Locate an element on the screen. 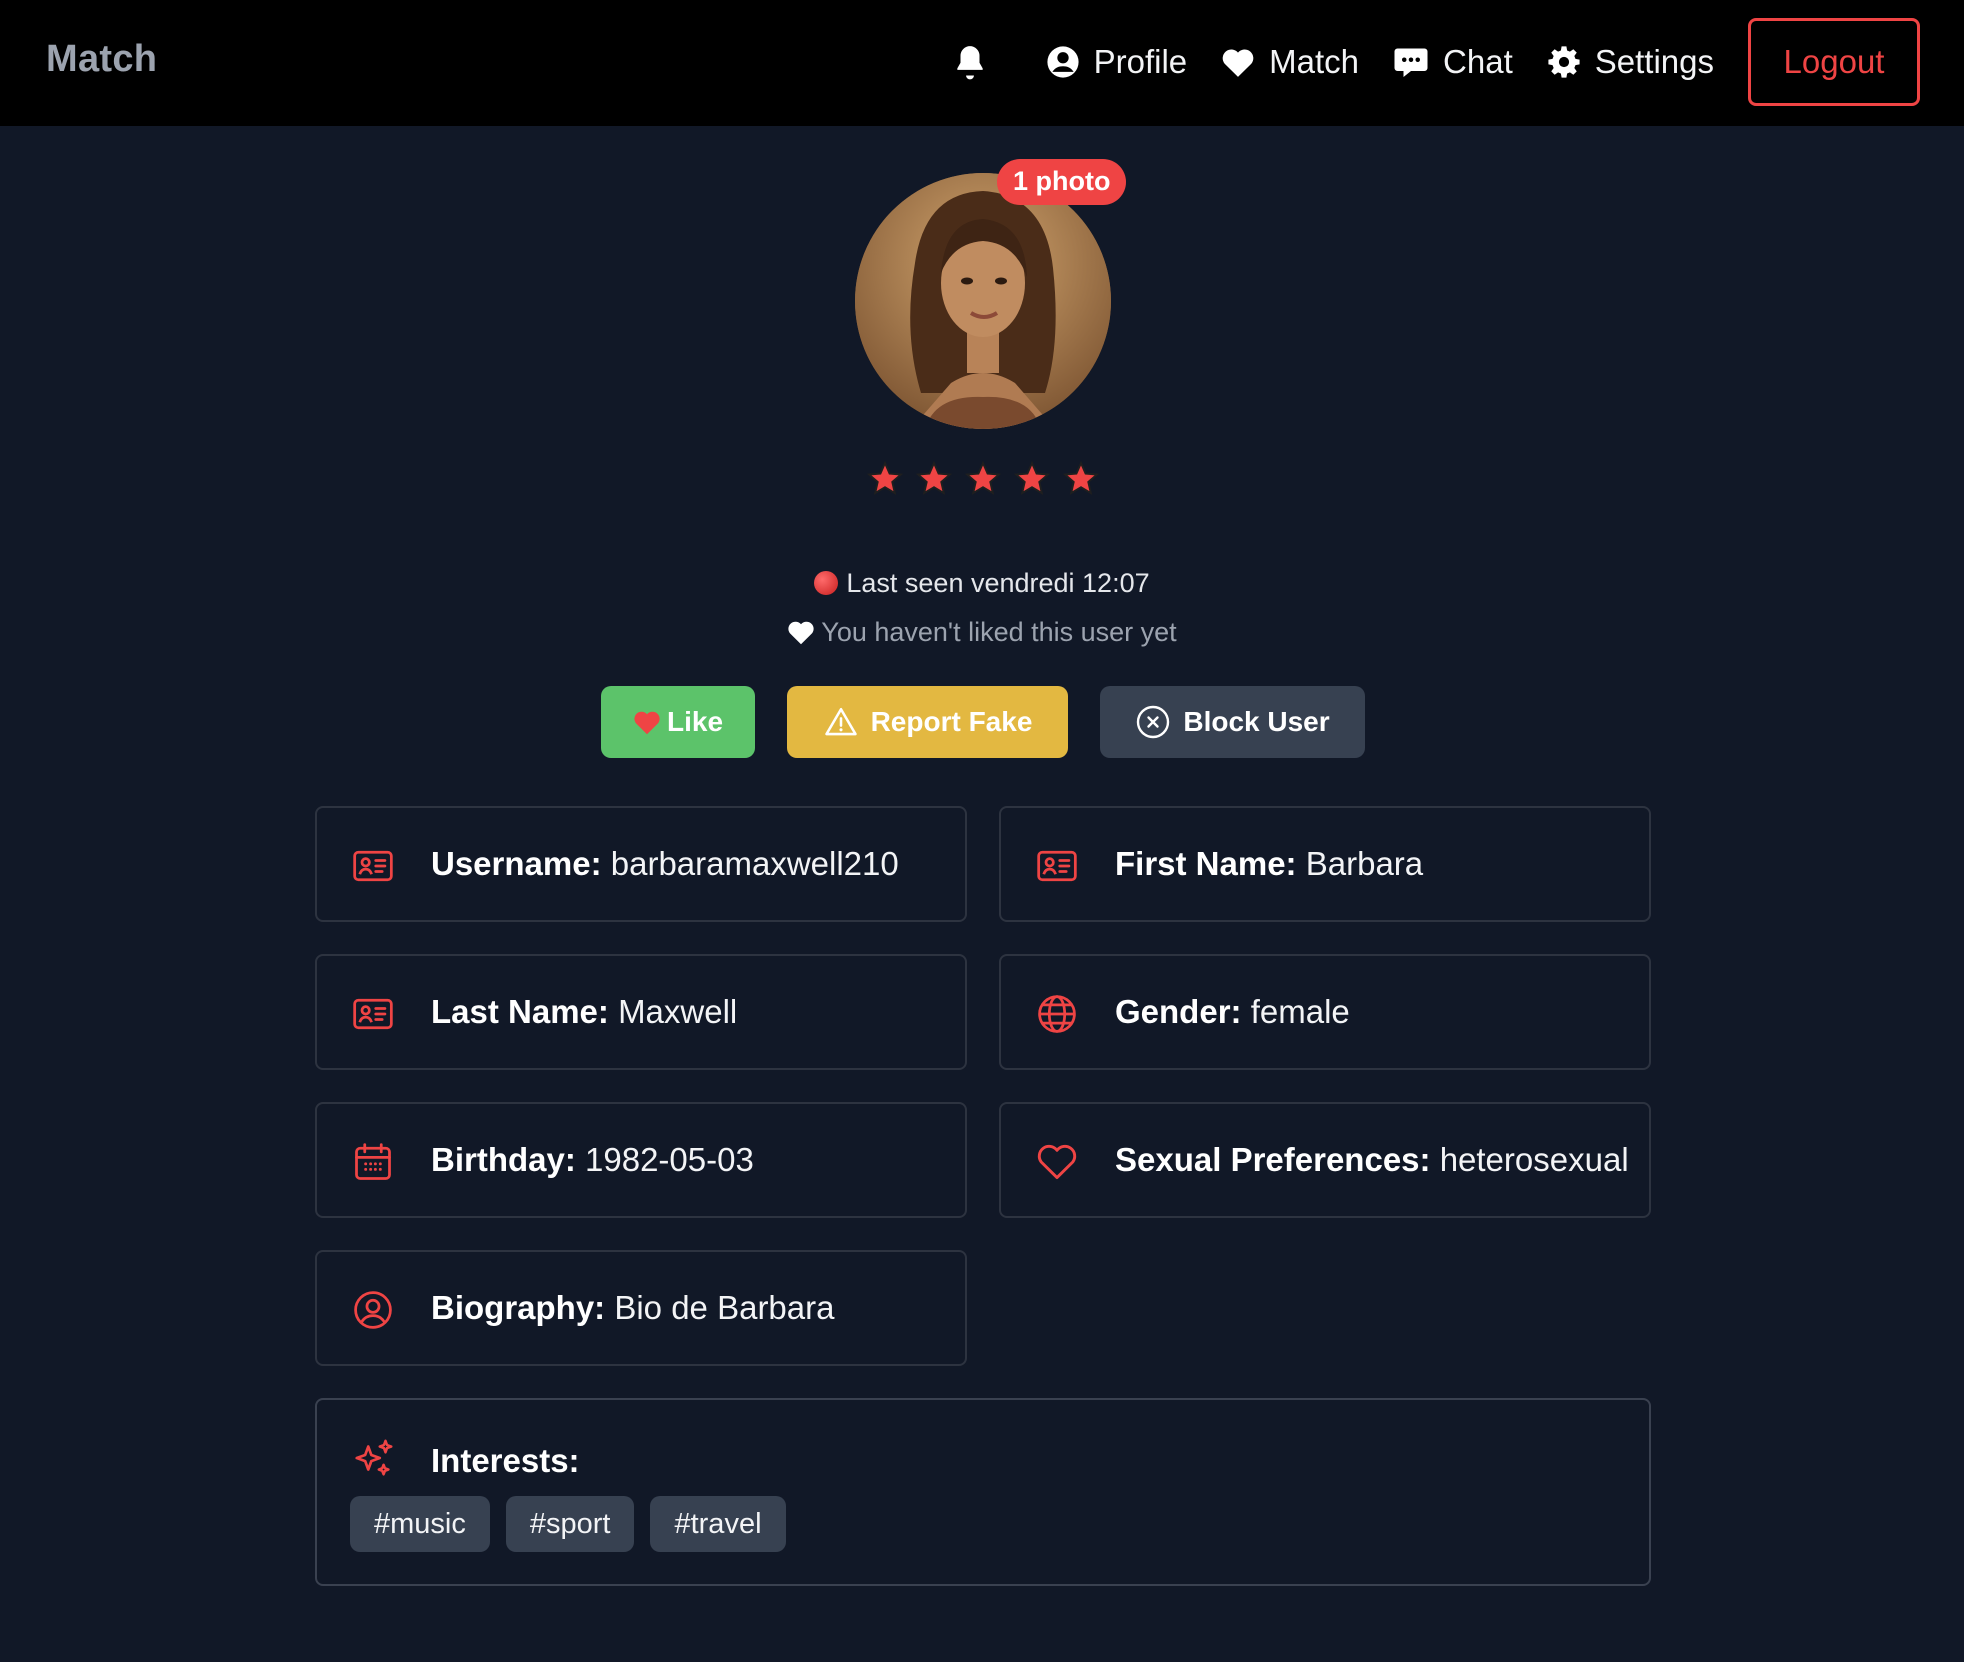 This screenshot has height=1662, width=1964. user-circle-icon is located at coordinates (1063, 62).